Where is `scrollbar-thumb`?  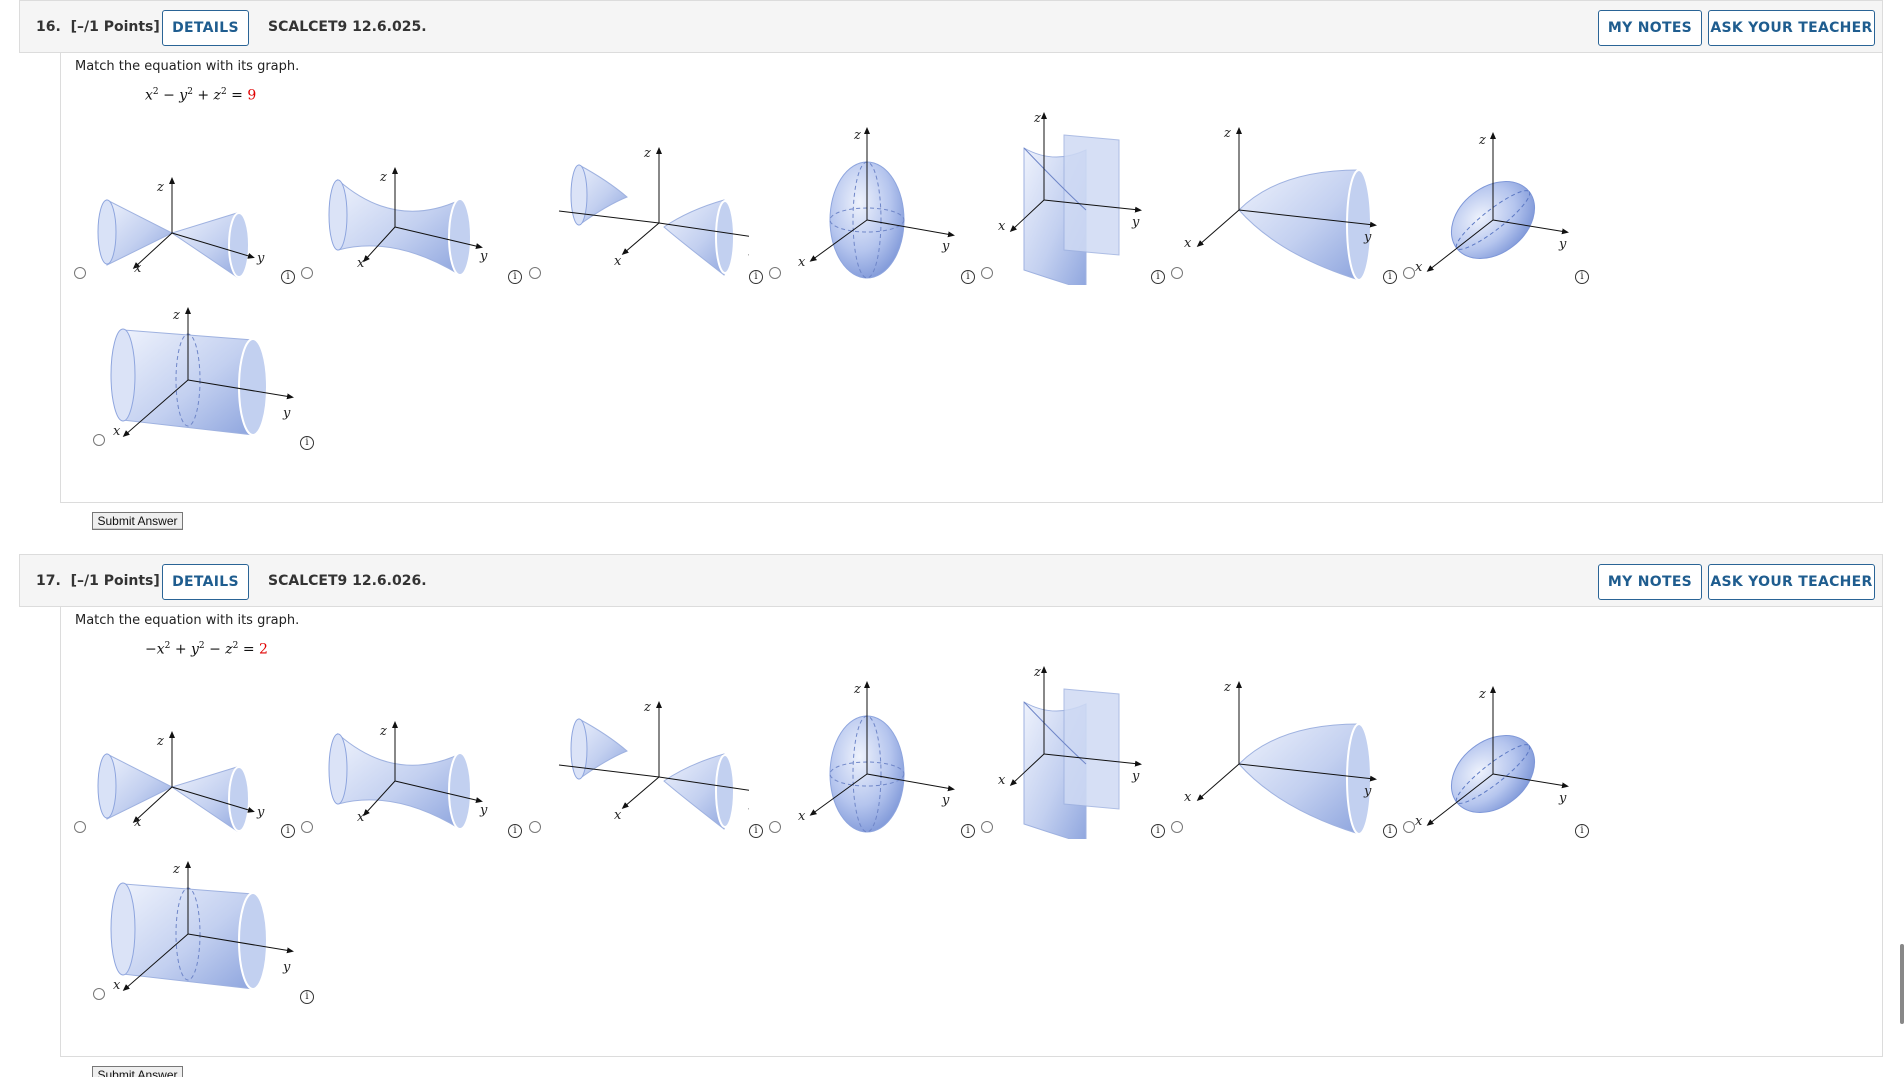 scrollbar-thumb is located at coordinates (1902, 984).